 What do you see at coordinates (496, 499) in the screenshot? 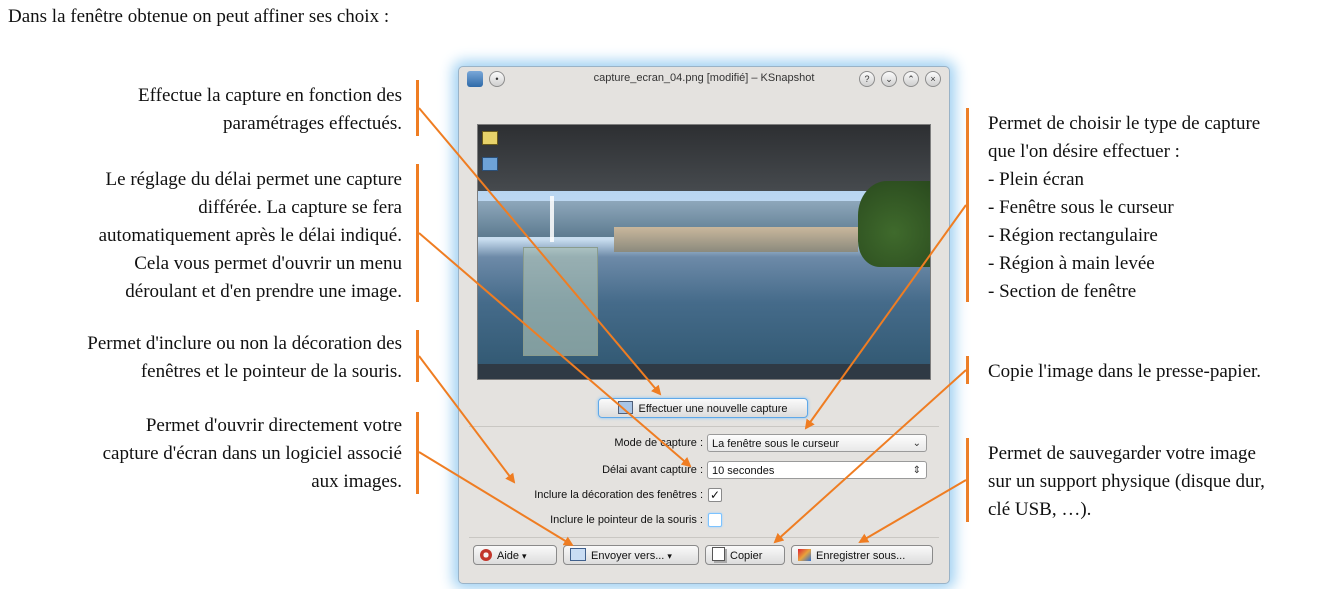
I see `arrow-to-send-button` at bounding box center [496, 499].